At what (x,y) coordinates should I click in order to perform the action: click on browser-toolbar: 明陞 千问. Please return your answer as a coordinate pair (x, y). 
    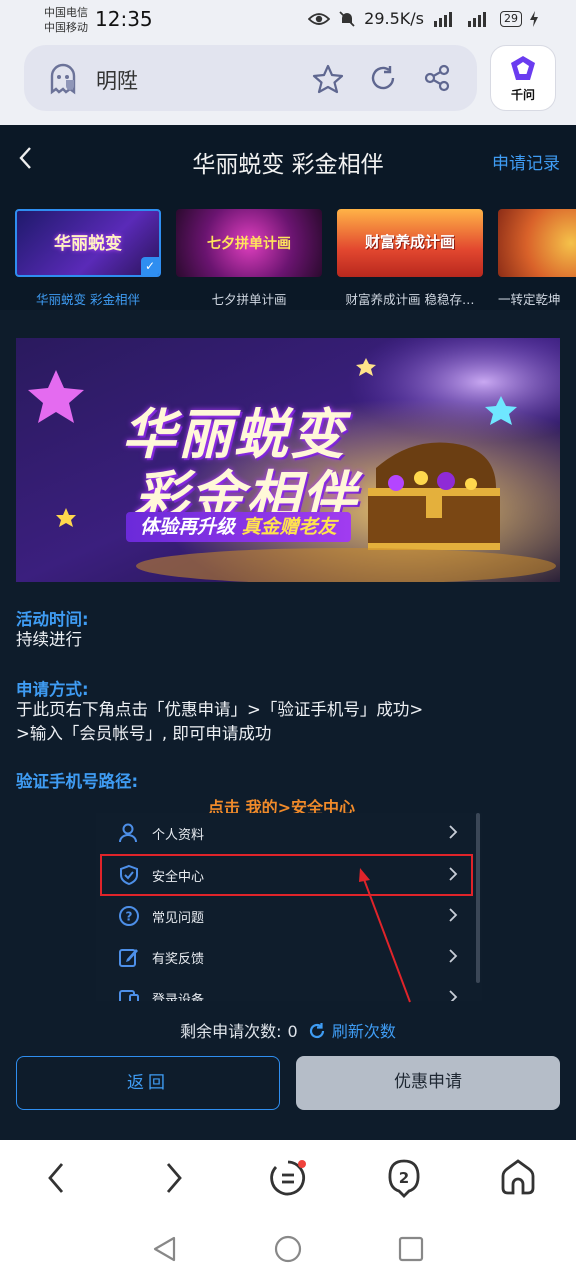
    Looking at the image, I should click on (288, 82).